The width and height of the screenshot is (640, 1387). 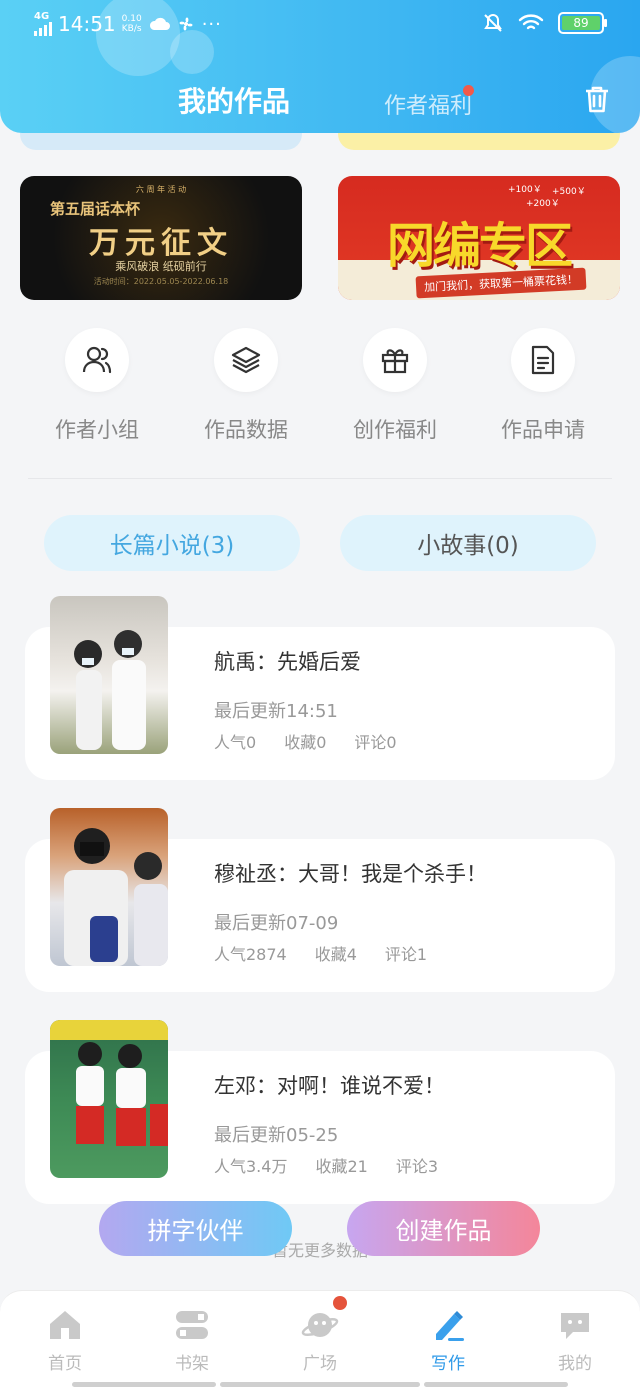 What do you see at coordinates (95, 209) in the screenshot?
I see `banner-subtitle: 第五届话本杯` at bounding box center [95, 209].